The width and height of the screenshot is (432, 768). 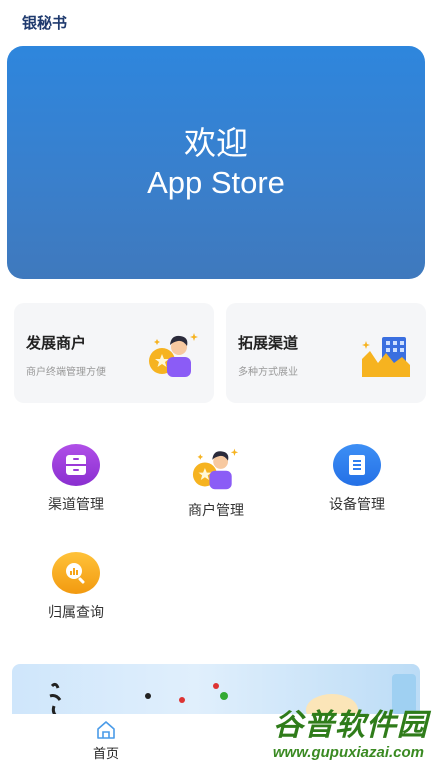 What do you see at coordinates (386, 357) in the screenshot?
I see `channel-building-icon` at bounding box center [386, 357].